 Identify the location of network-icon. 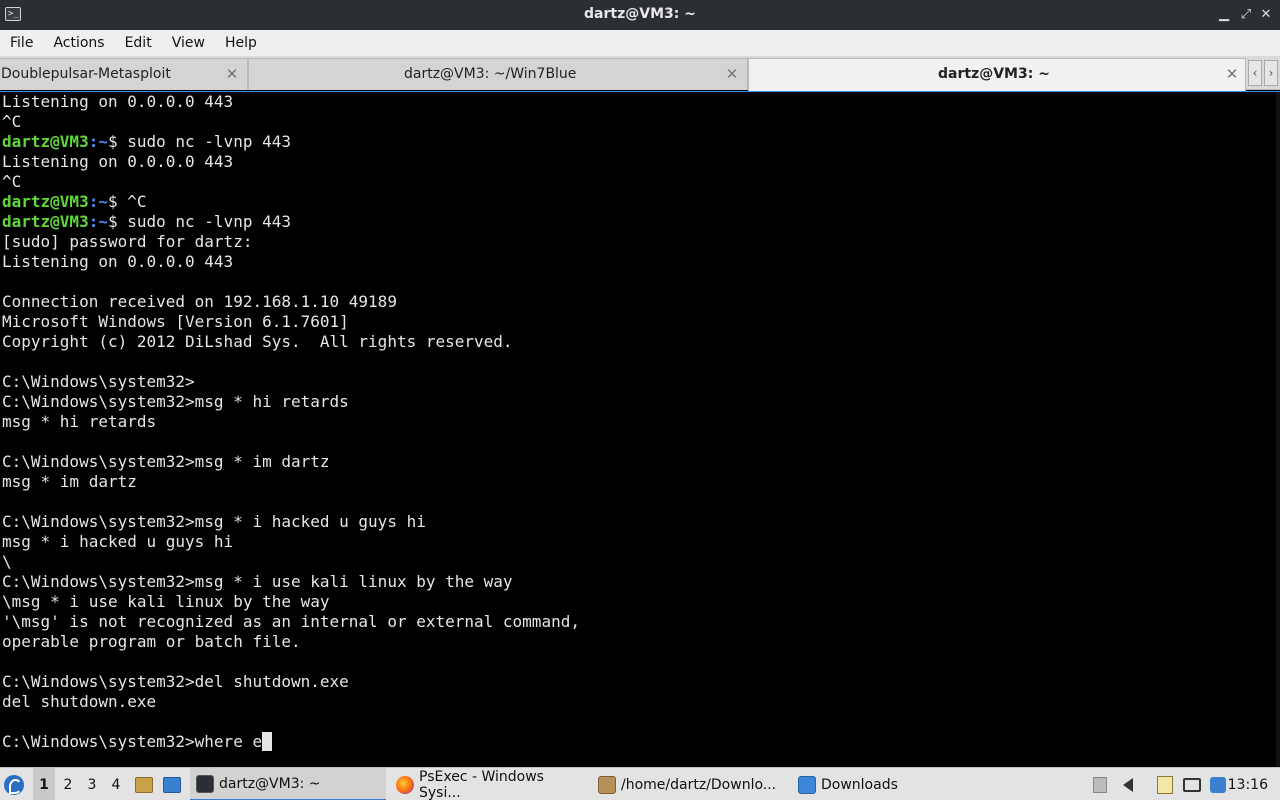
(1192, 784).